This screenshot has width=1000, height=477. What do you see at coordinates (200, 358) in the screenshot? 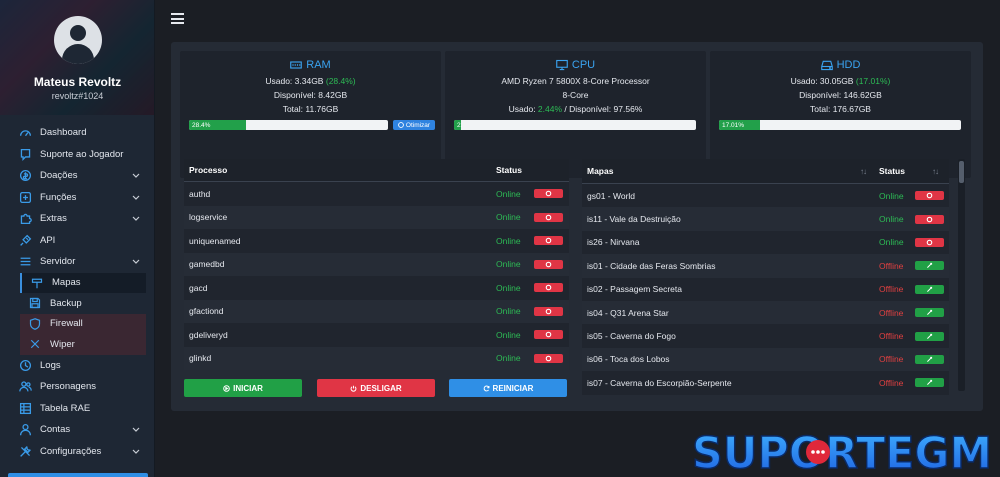
I see `process-name: glinkd` at bounding box center [200, 358].